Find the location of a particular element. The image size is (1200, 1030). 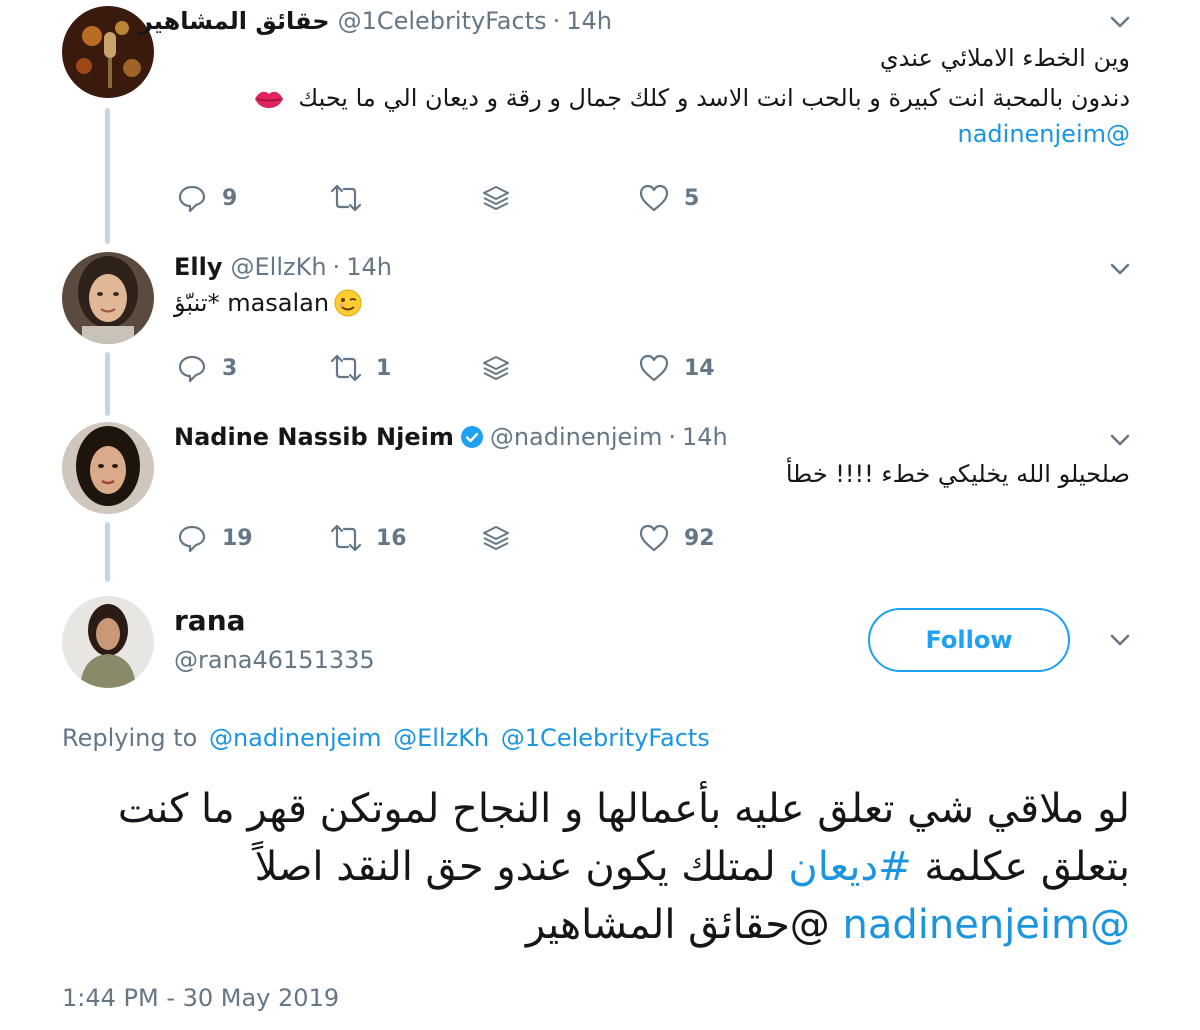

like-count: 5 is located at coordinates (692, 198).